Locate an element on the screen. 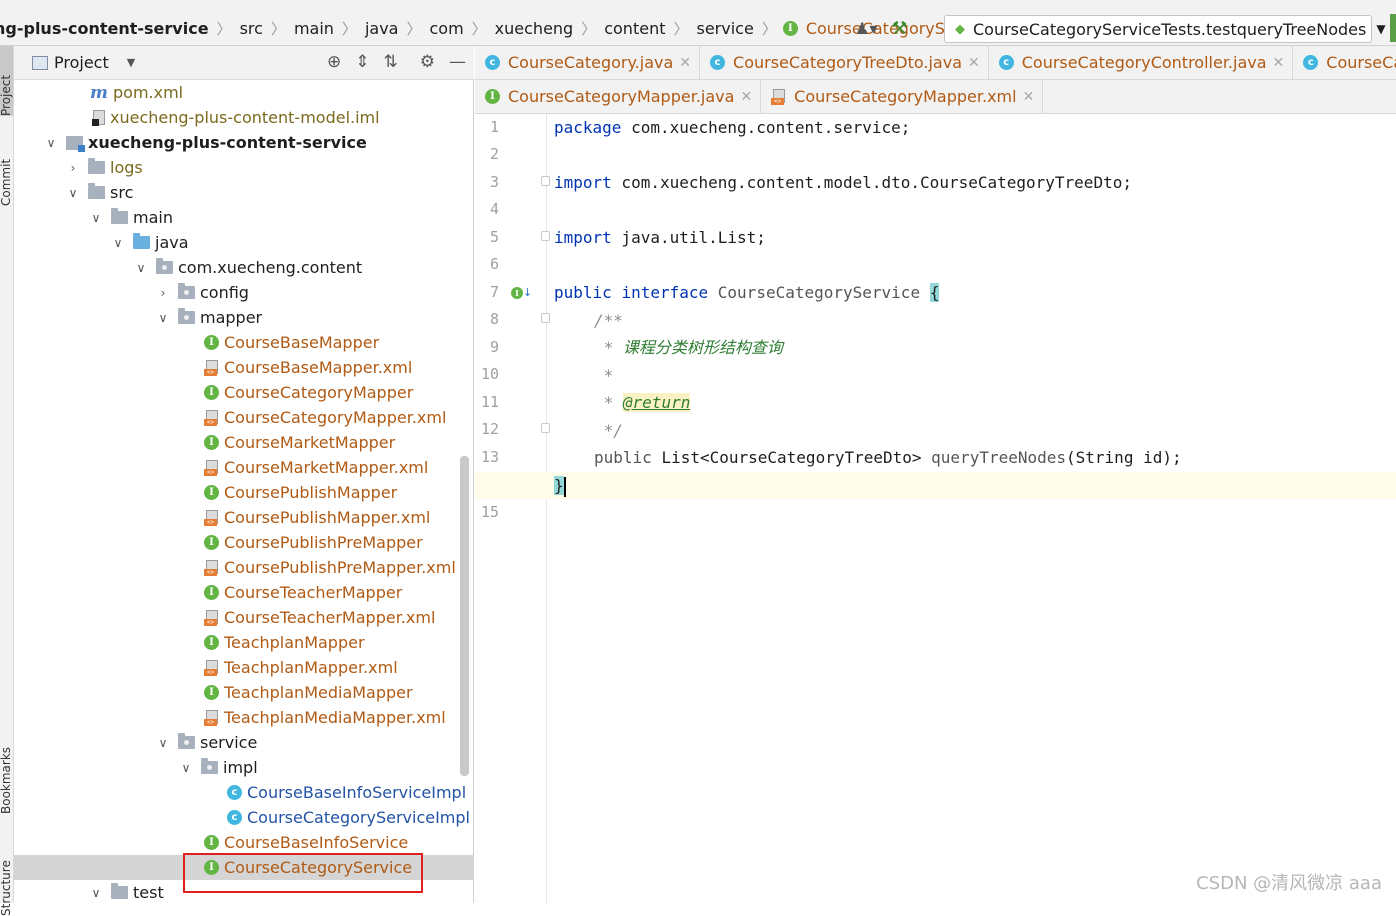  breadcrumb-module: ng-plus-content-service is located at coordinates (105, 28).